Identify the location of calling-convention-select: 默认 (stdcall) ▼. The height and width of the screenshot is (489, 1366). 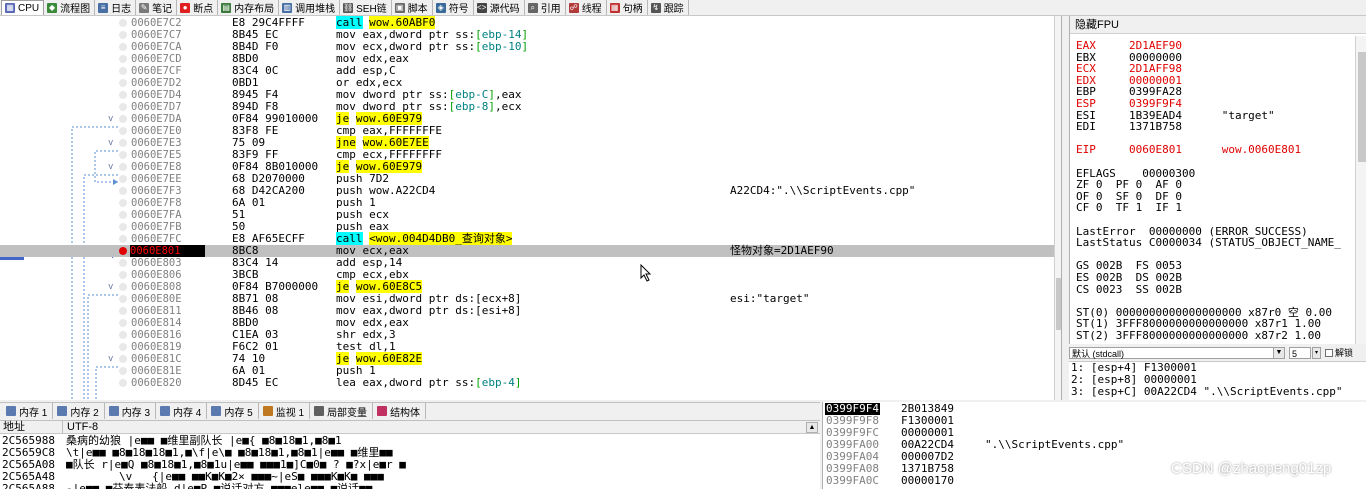
(1177, 353).